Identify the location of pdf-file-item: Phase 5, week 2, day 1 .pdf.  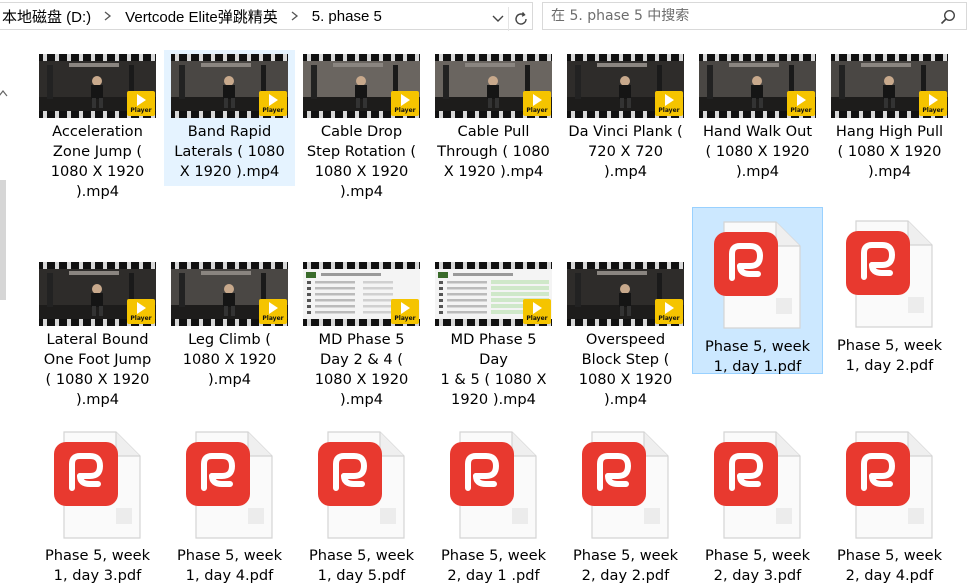
(493, 501).